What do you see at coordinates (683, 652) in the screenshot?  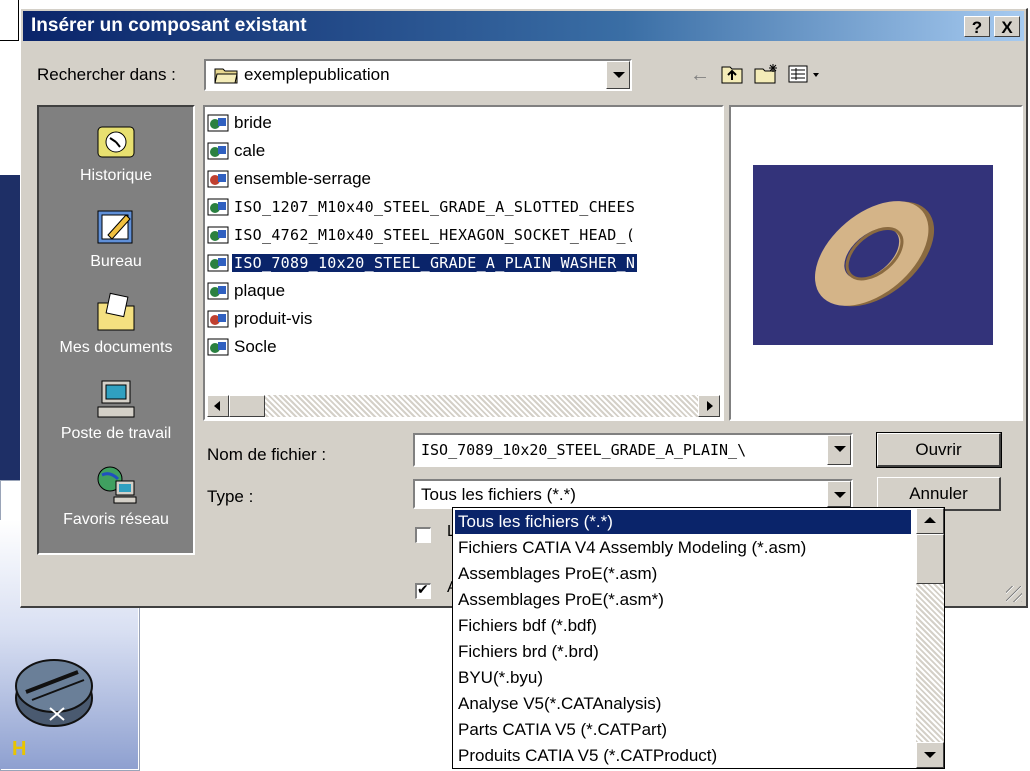 I see `dropdown-option: Fichiers brd (*.brd)` at bounding box center [683, 652].